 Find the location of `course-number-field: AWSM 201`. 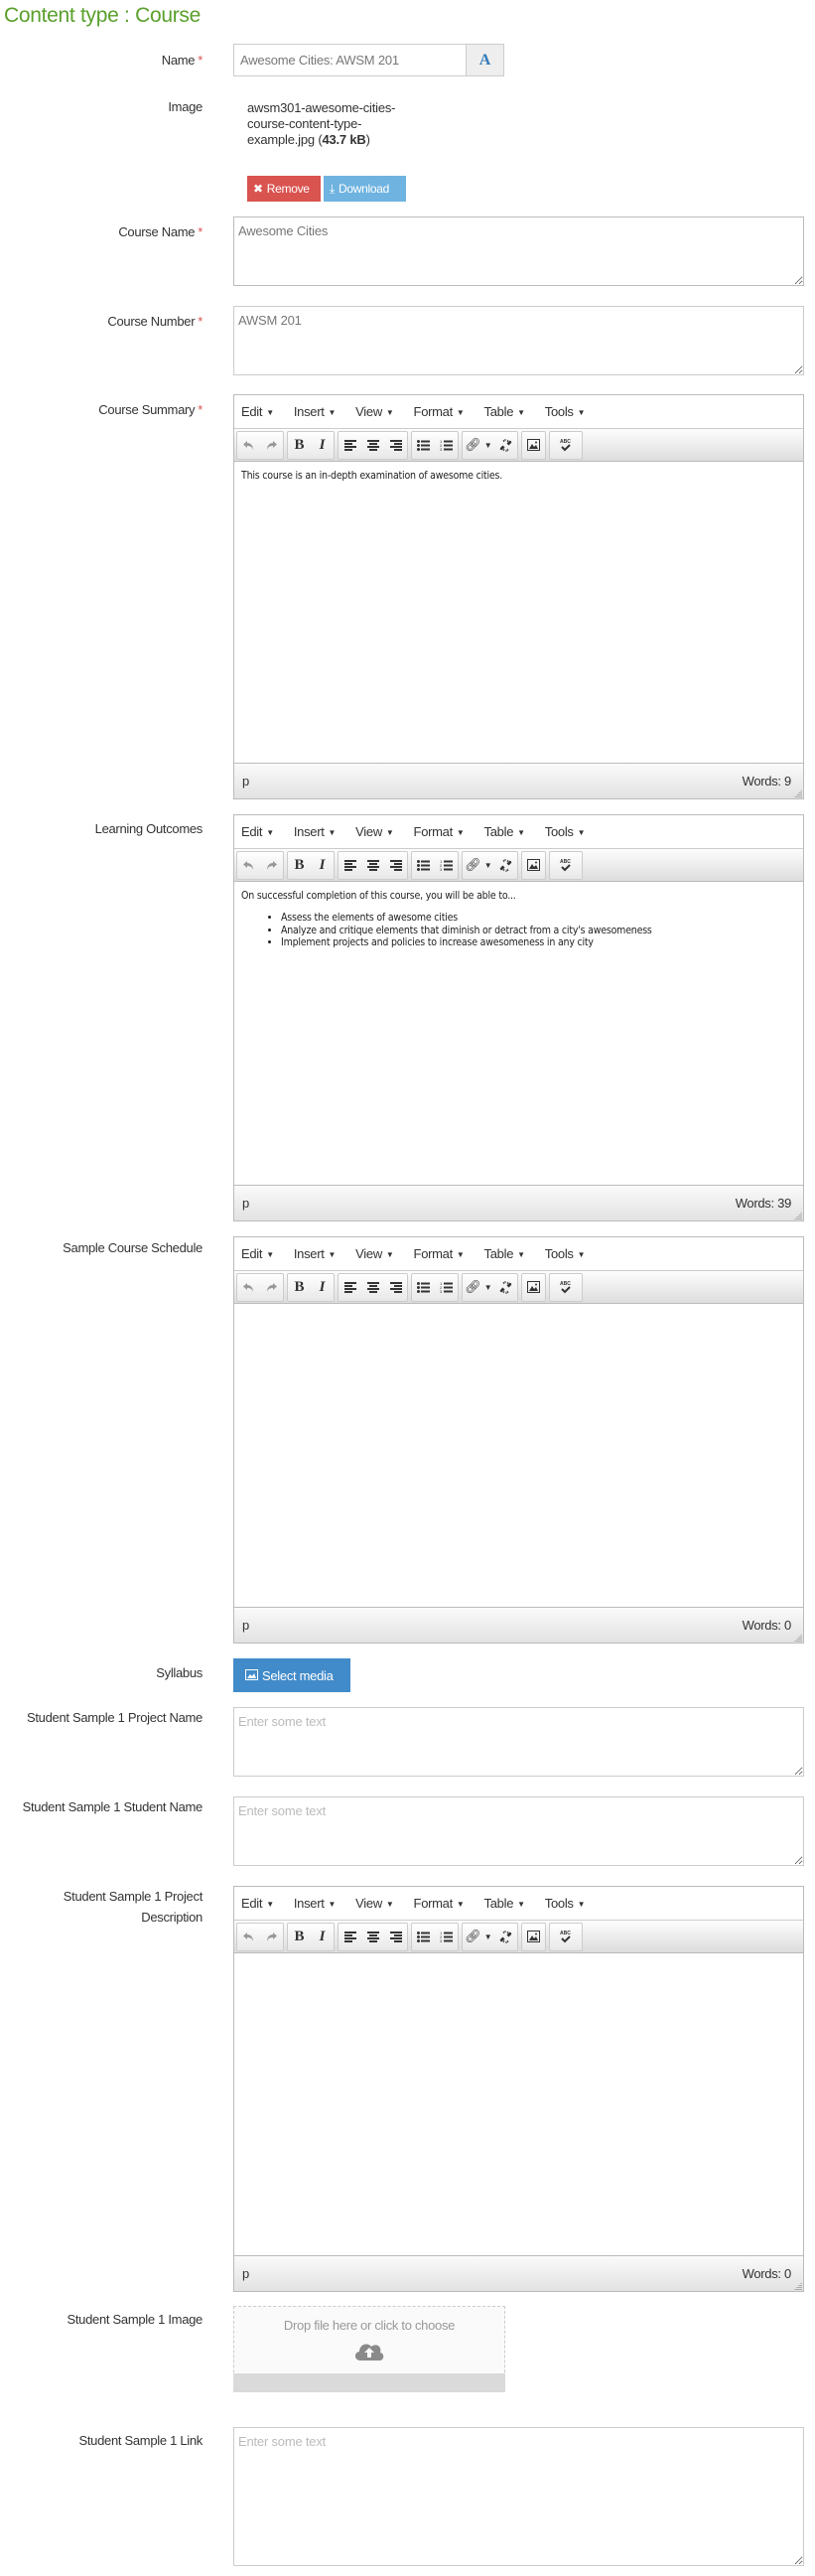

course-number-field: AWSM 201 is located at coordinates (518, 340).